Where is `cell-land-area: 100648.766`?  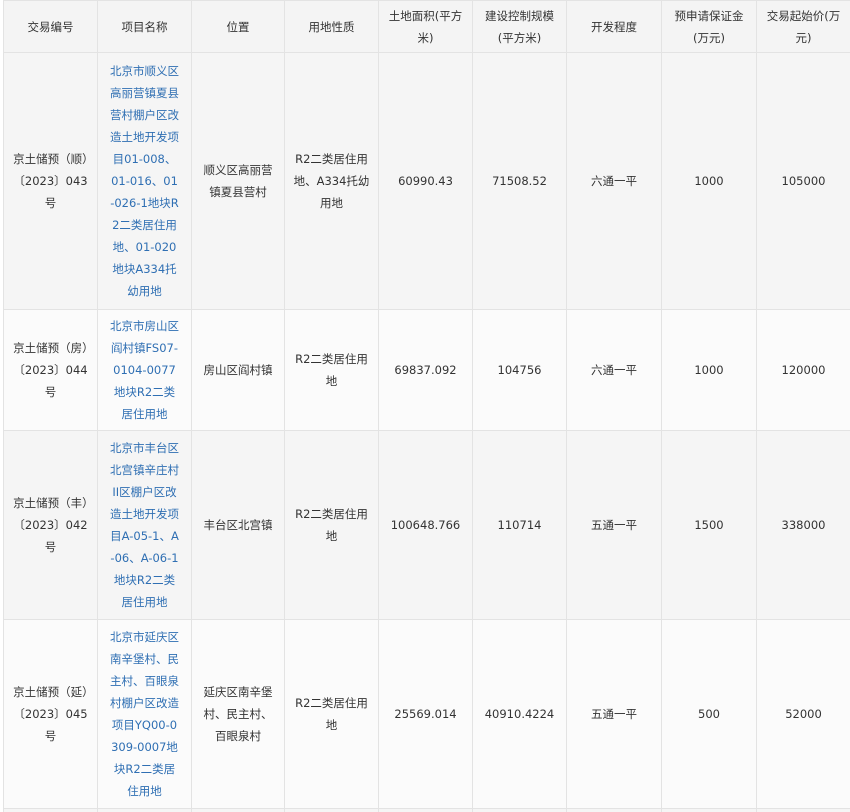
cell-land-area: 100648.766 is located at coordinates (425, 525).